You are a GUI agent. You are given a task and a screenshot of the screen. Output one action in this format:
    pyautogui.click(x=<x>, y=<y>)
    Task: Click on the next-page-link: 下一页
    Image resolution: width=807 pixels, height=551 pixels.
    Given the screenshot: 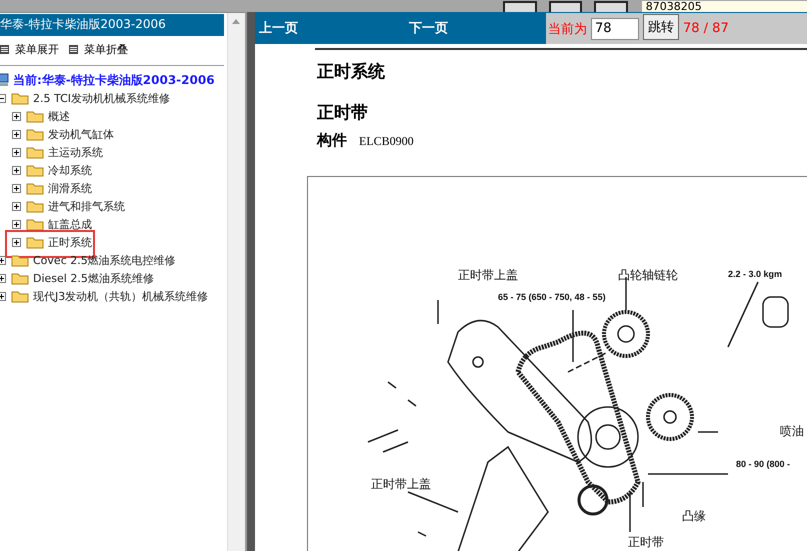 What is the action you would take?
    pyautogui.click(x=477, y=28)
    